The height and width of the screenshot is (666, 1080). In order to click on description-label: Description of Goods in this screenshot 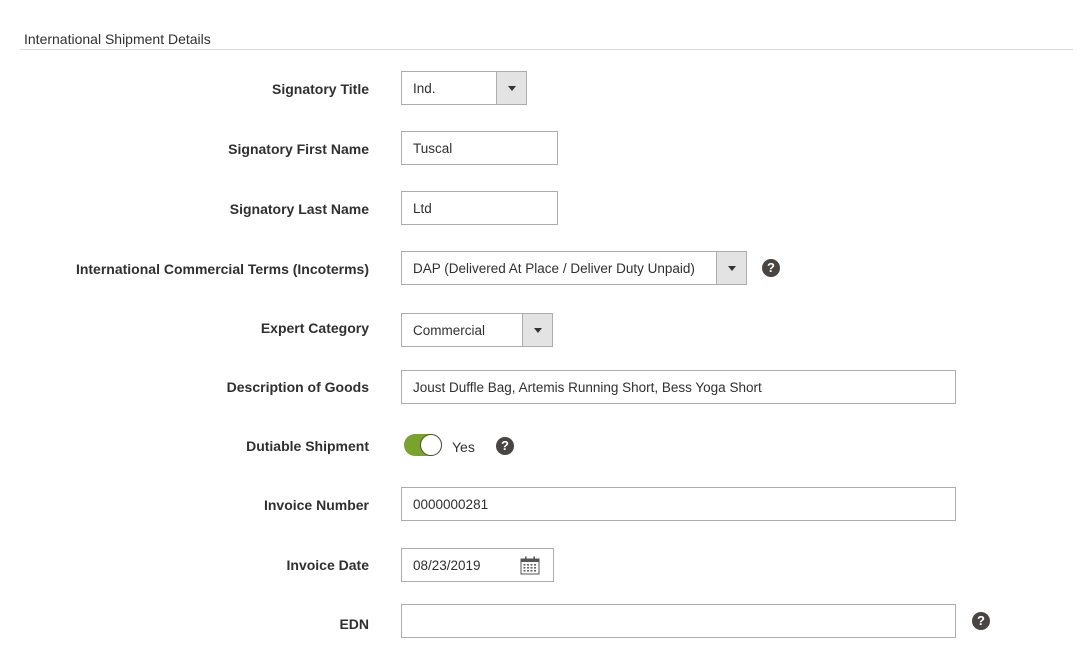, I will do `click(297, 387)`.